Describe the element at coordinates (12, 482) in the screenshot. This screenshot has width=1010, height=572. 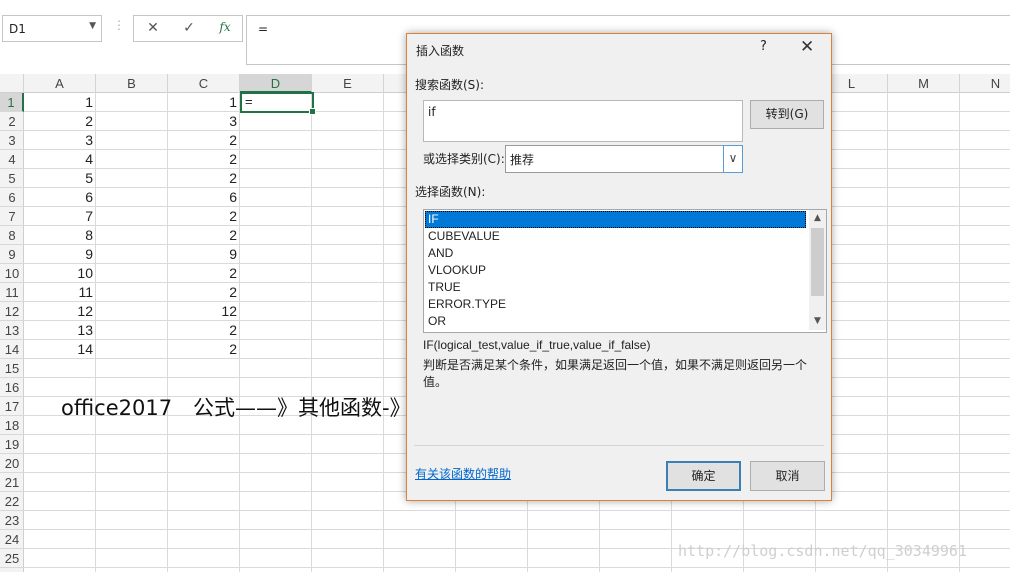
I see `row-header-21: 21` at that location.